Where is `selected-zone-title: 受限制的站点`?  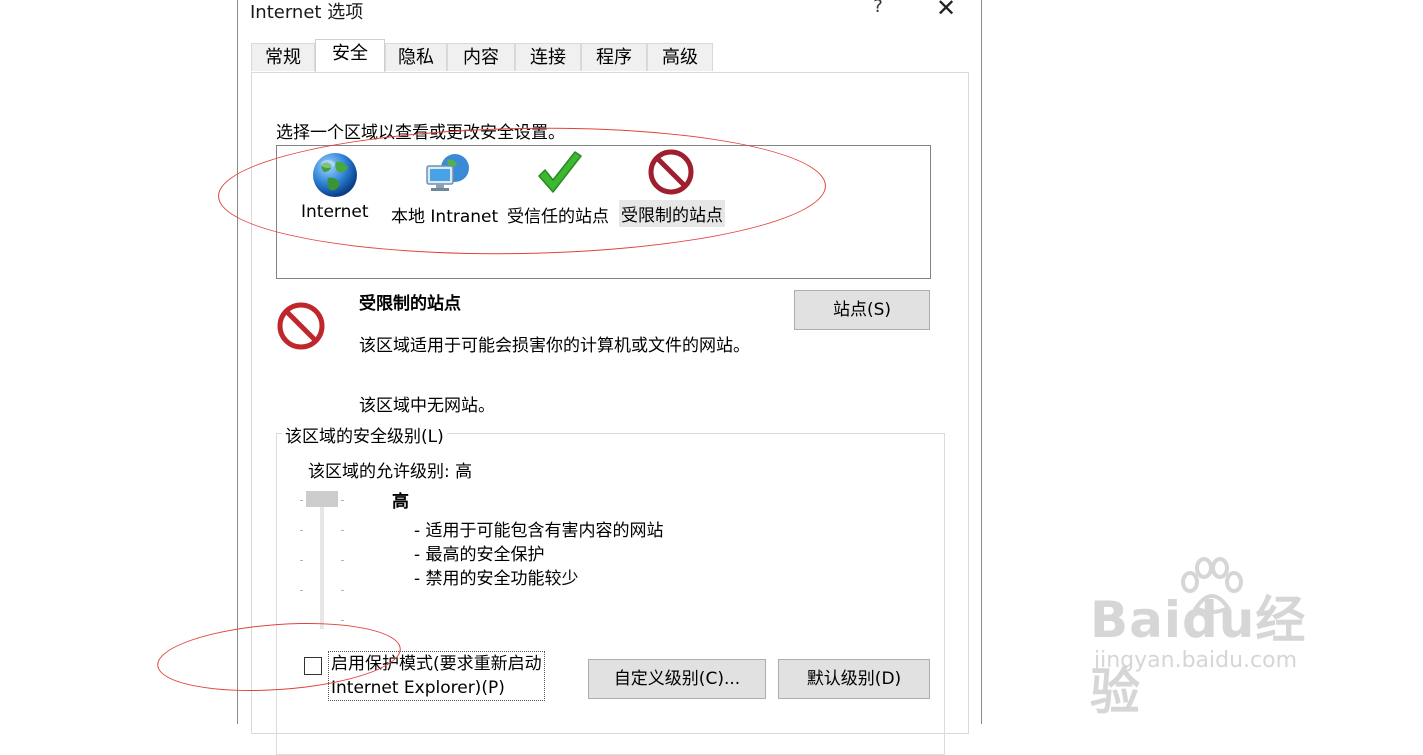
selected-zone-title: 受限制的站点 is located at coordinates (410, 304).